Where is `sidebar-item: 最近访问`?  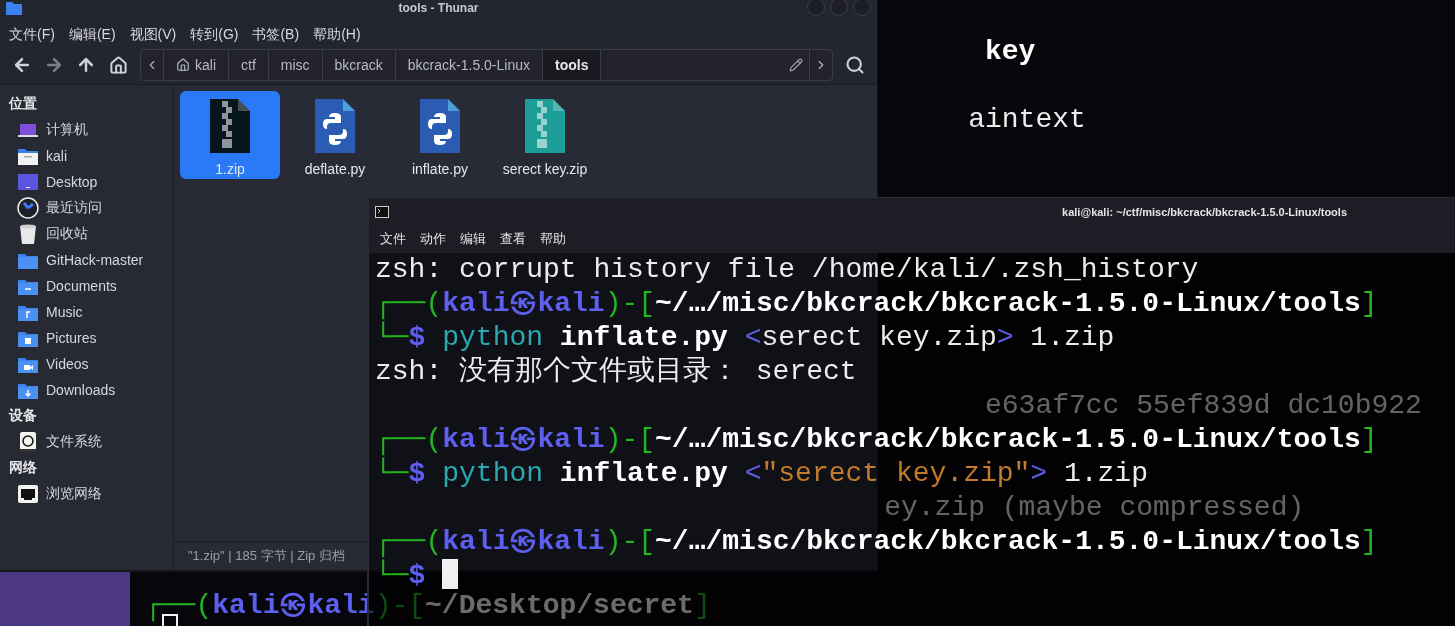 sidebar-item: 最近访问 is located at coordinates (86, 208).